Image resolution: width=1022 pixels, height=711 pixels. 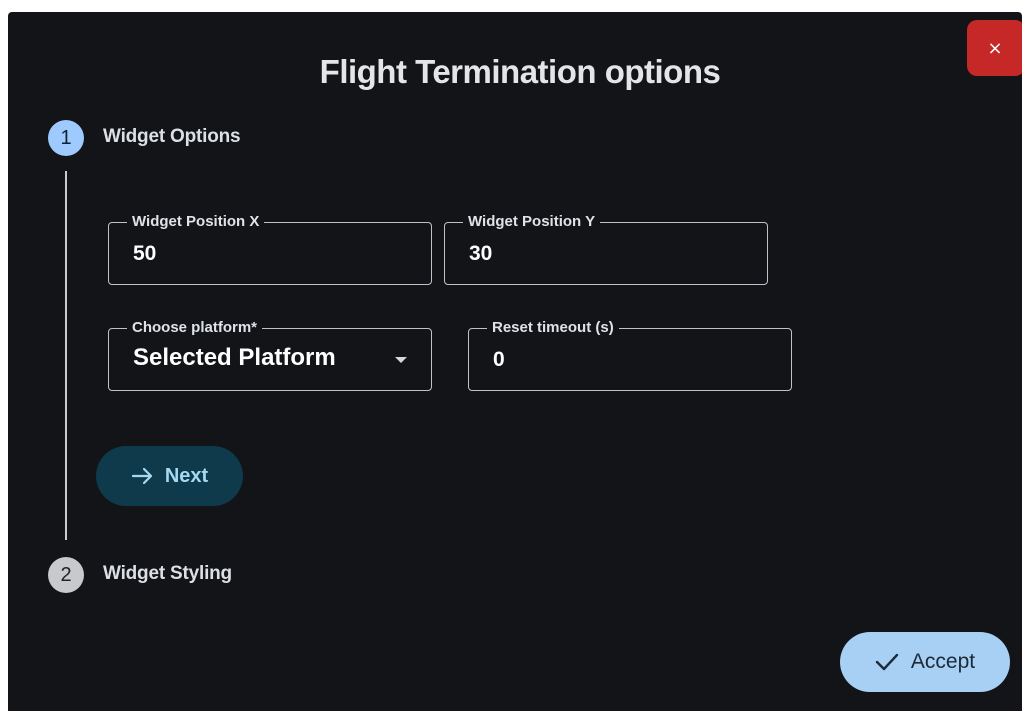 I want to click on step-1-indicator: 1, so click(x=66, y=138).